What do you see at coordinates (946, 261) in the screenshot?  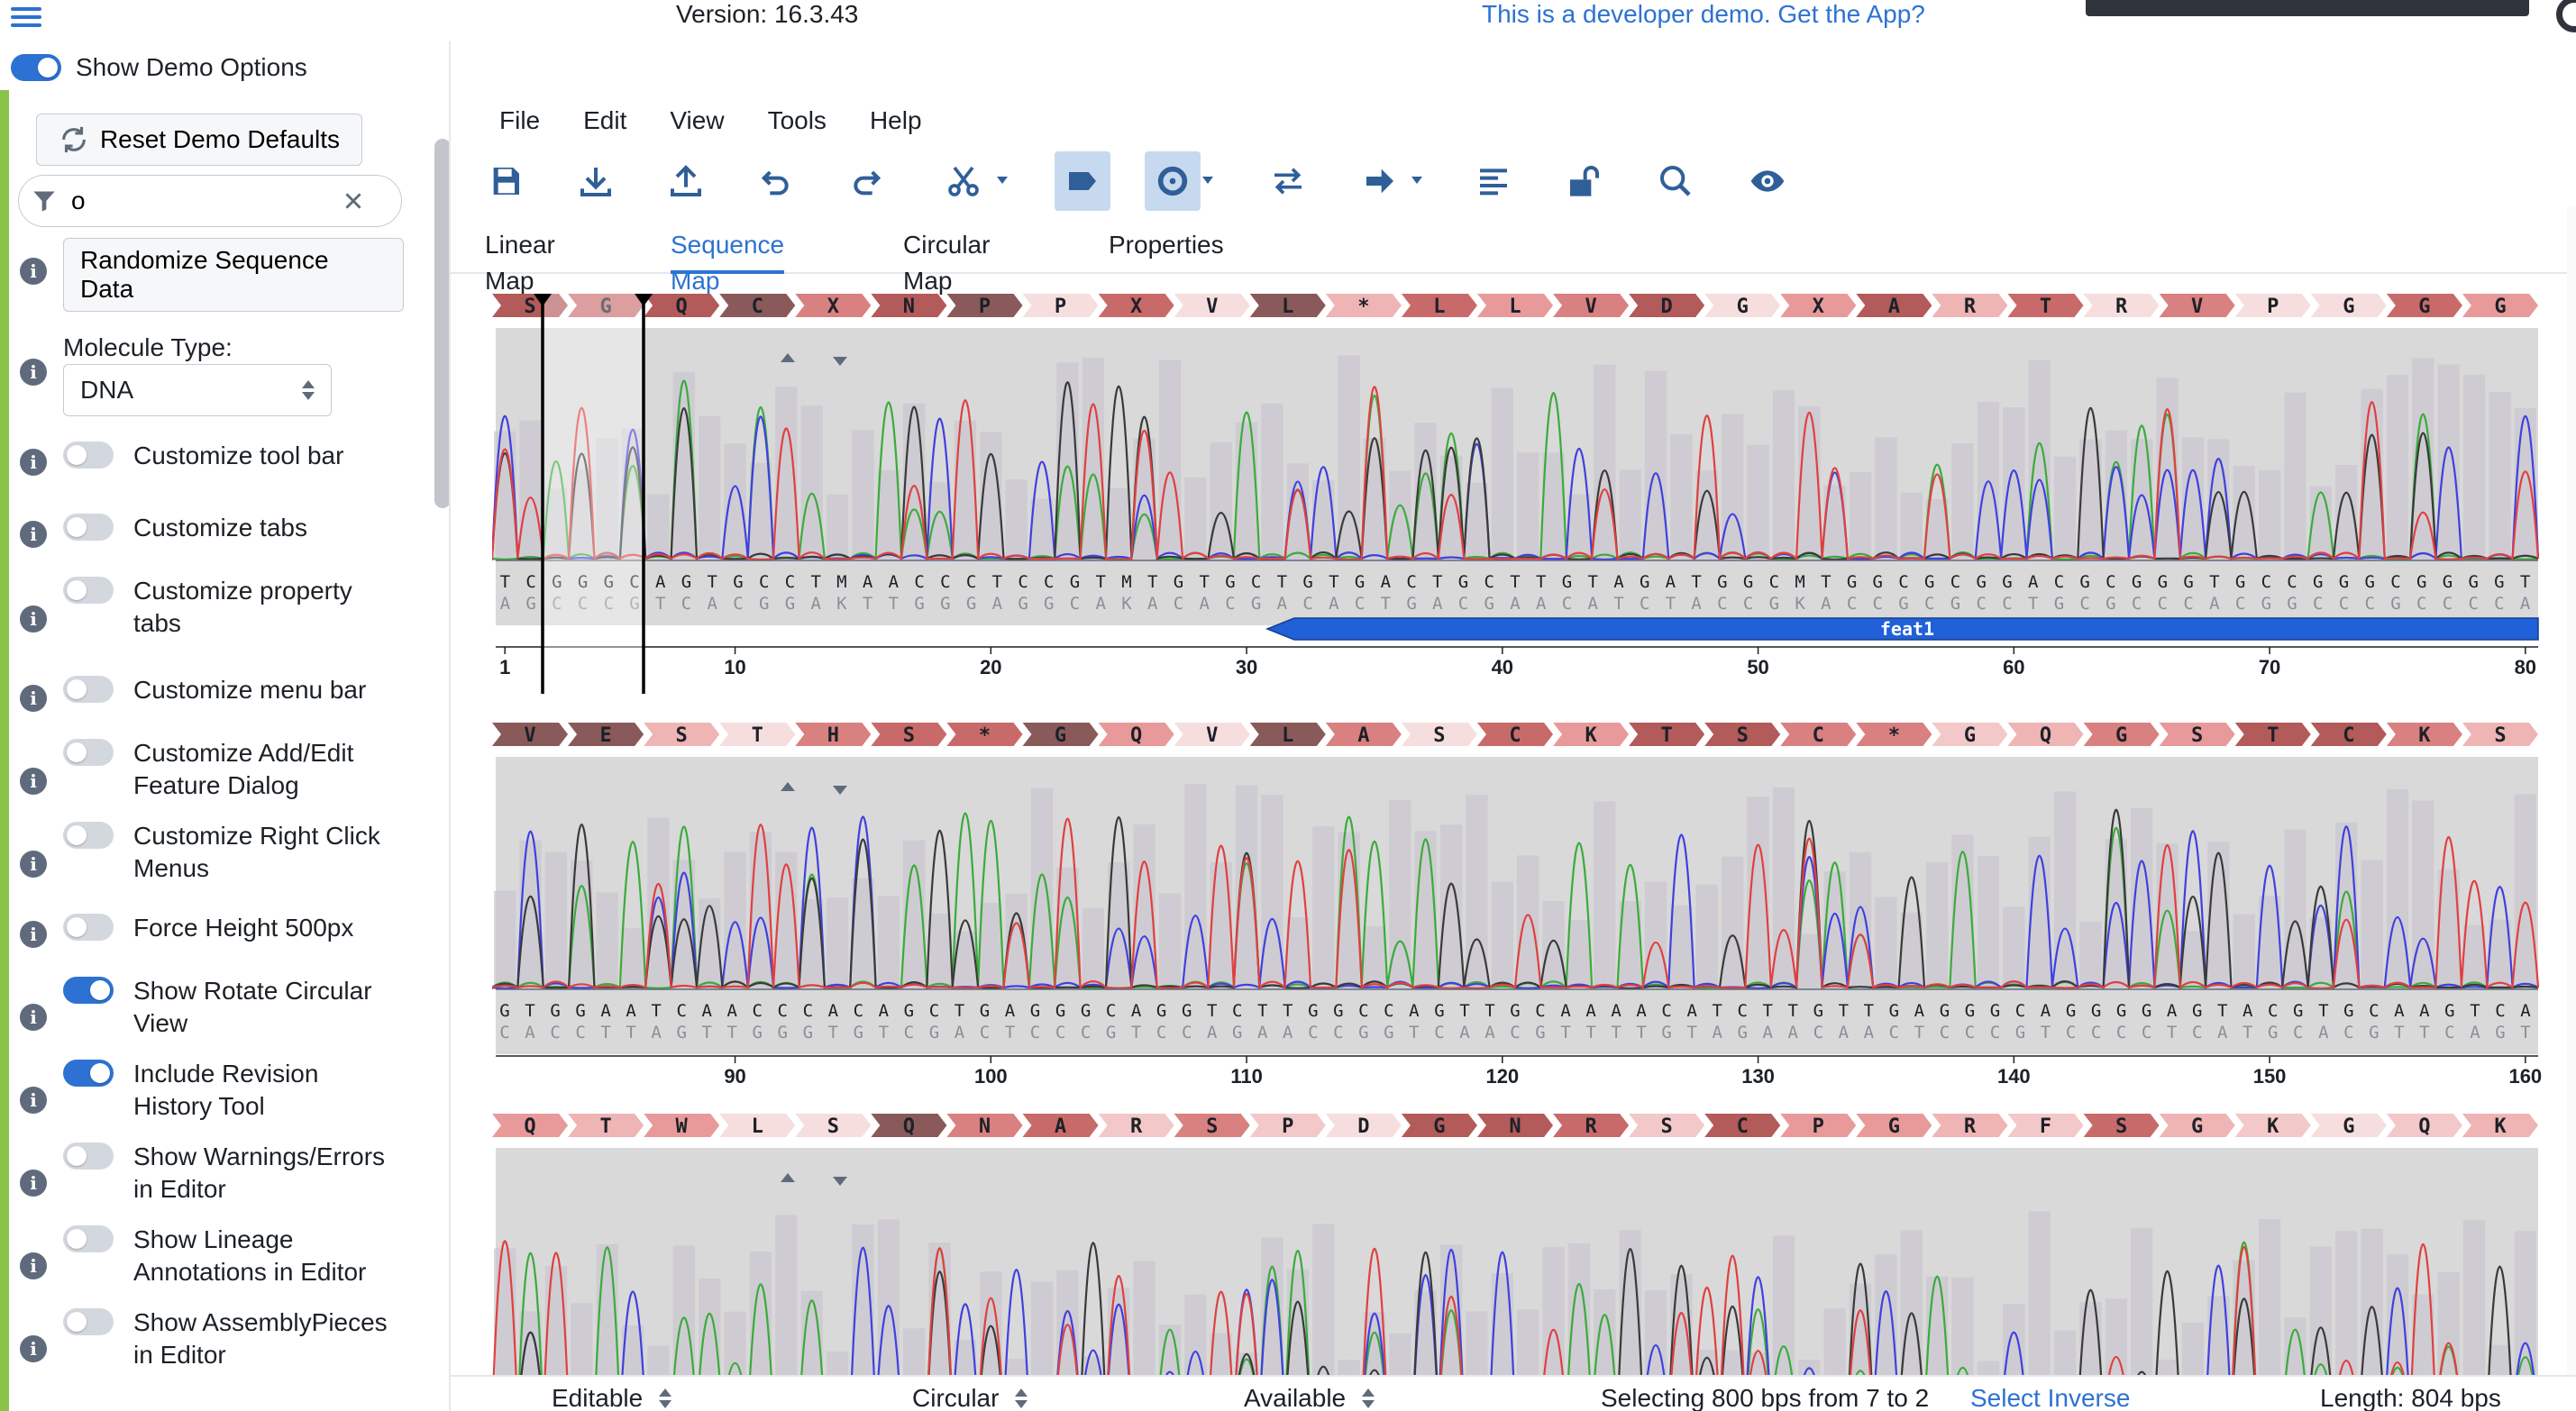 I see `tab-circular-map: Circular Map` at bounding box center [946, 261].